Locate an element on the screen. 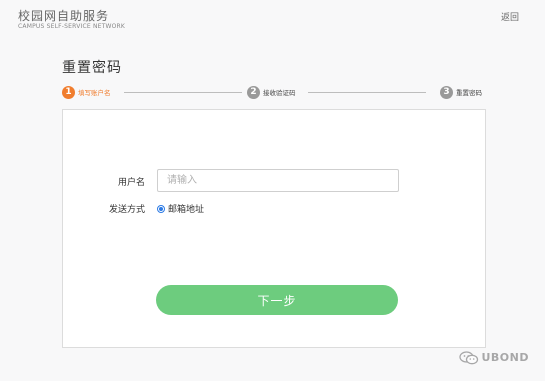 The image size is (545, 381). site-title: 校园网自助服务 is located at coordinates (64, 16).